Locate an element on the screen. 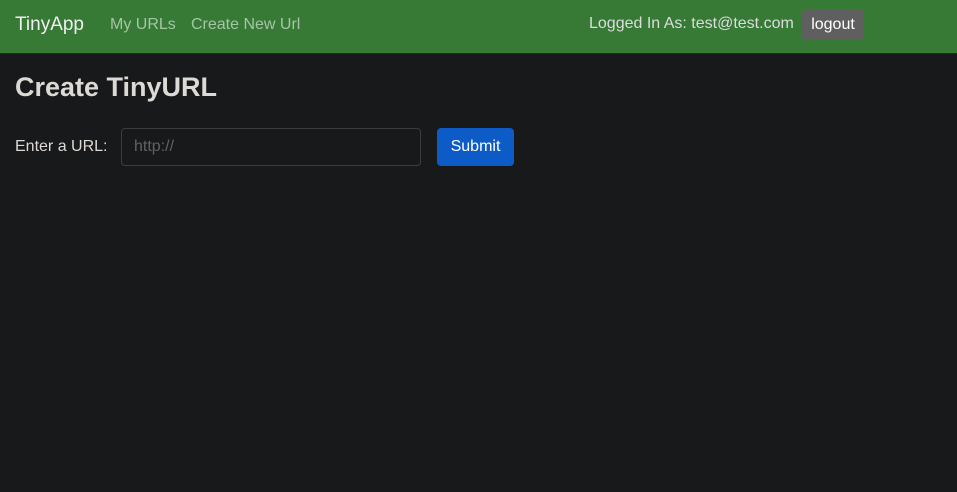 The image size is (957, 492). submit-button: Submit is located at coordinates (475, 147).